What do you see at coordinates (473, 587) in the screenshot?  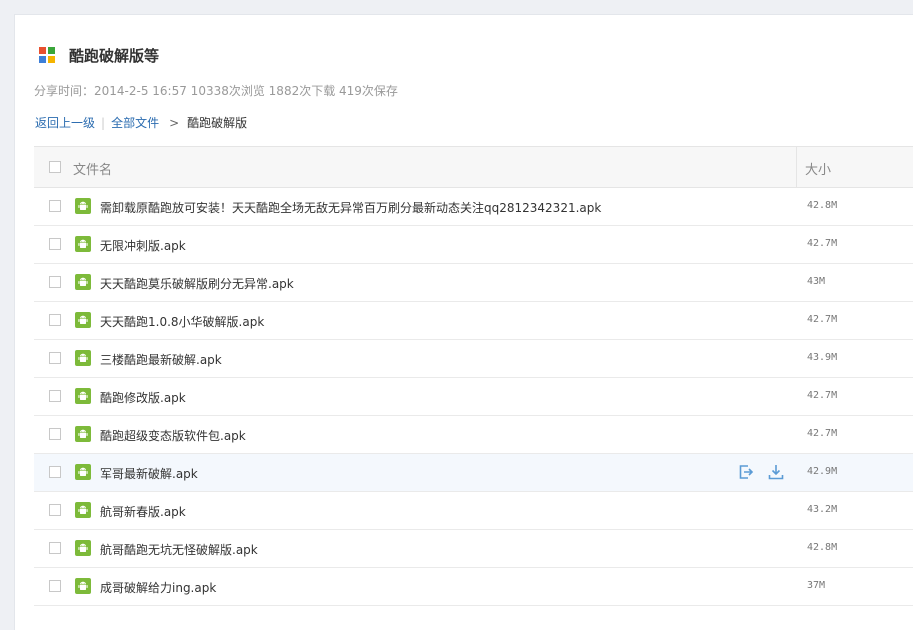 I see `table-row: 成哥破解给力ing.apk 37M` at bounding box center [473, 587].